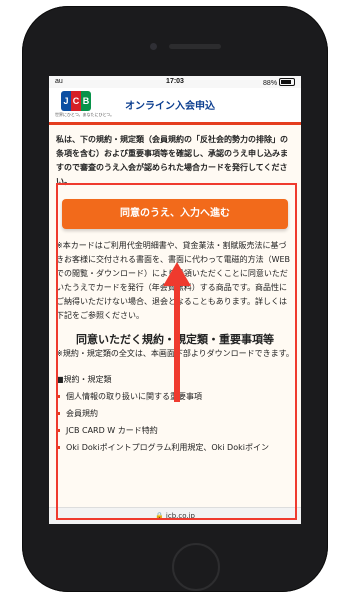 The height and width of the screenshot is (600, 350). What do you see at coordinates (86, 101) in the screenshot?
I see `logo-letter-b: B` at bounding box center [86, 101].